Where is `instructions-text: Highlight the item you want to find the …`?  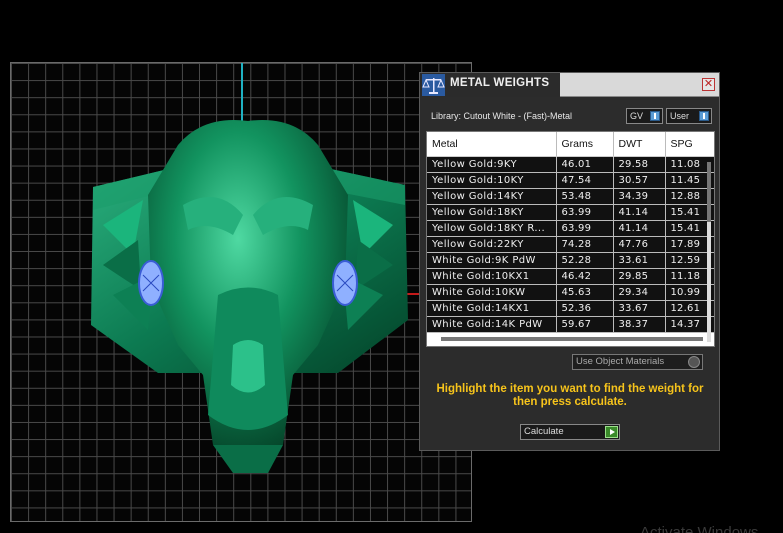
instructions-text: Highlight the item you want to find the … is located at coordinates (570, 395).